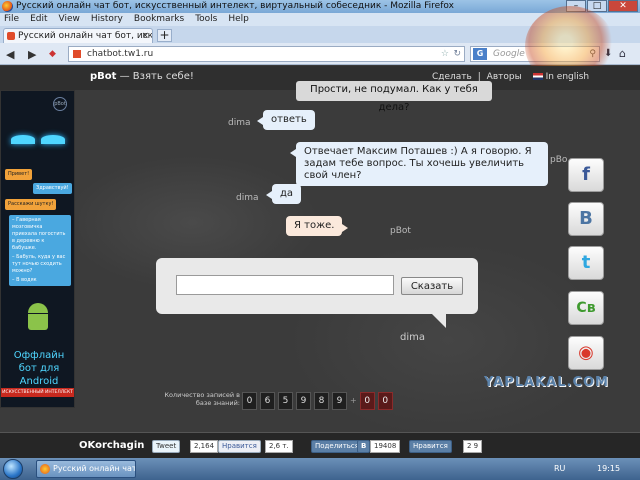  What do you see at coordinates (480, 54) in the screenshot?
I see `search-engine-icon: G` at bounding box center [480, 54].